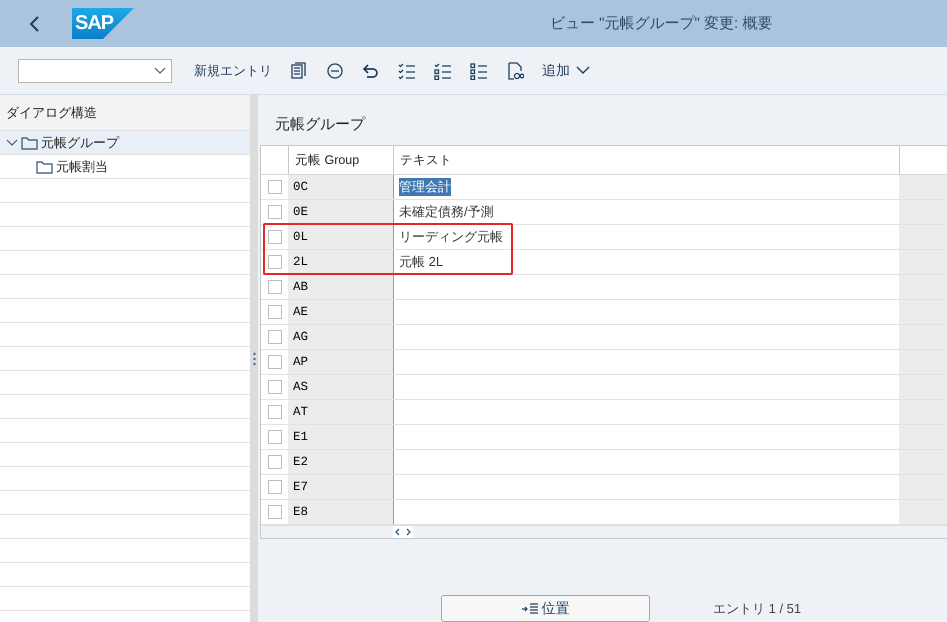 The width and height of the screenshot is (947, 622). What do you see at coordinates (340, 187) in the screenshot?
I see `table-cell: 0C` at bounding box center [340, 187].